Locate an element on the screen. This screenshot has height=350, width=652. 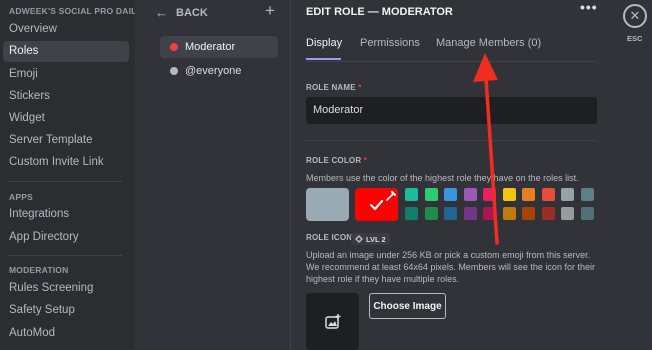
back-button: ← BACK is located at coordinates (181, 12).